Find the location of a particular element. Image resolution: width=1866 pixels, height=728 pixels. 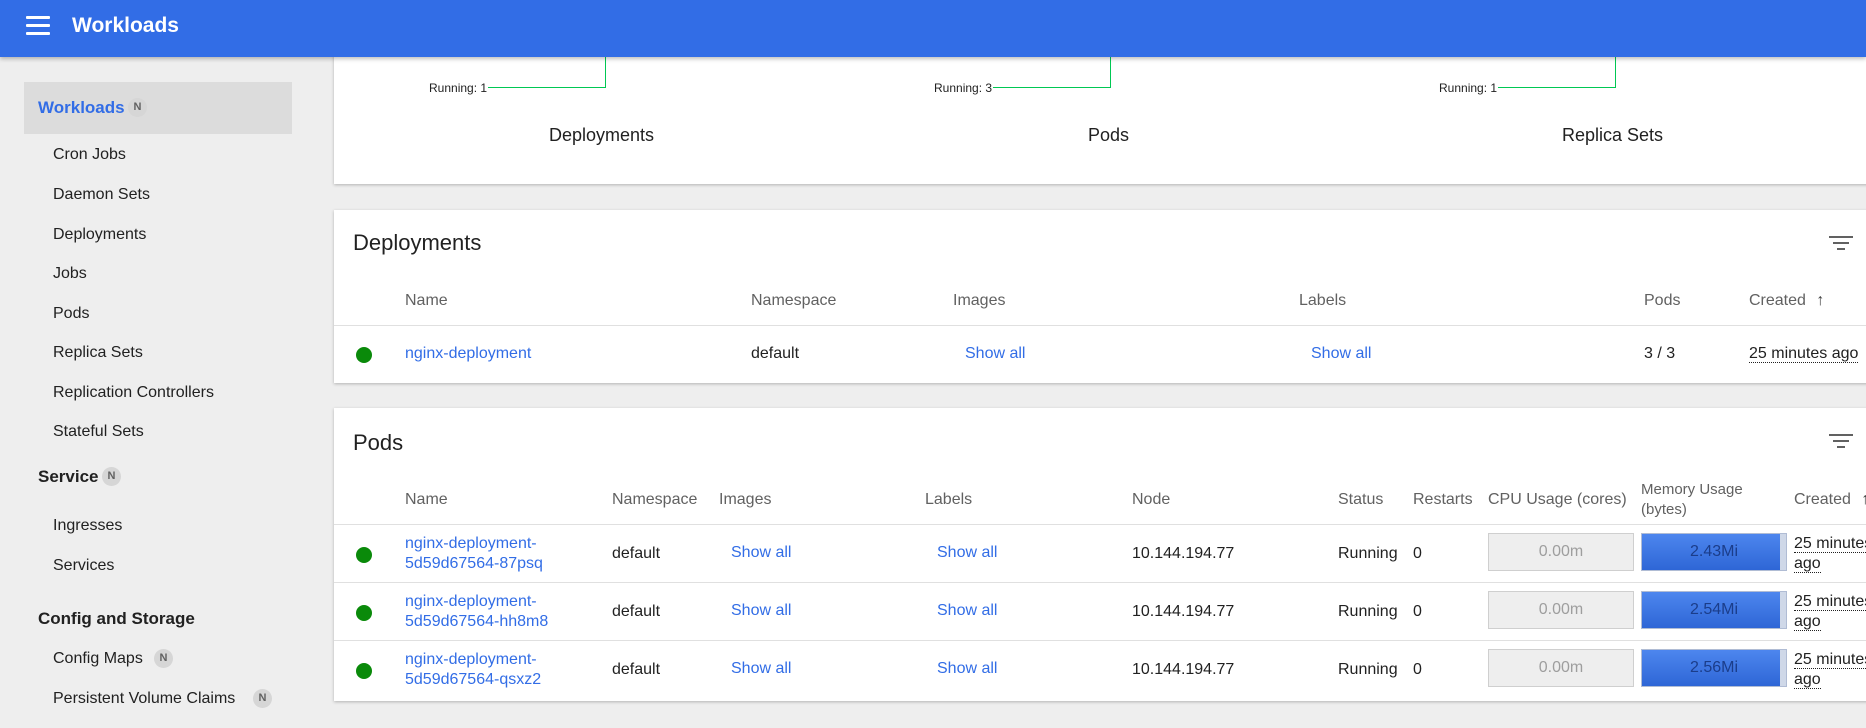

memory-usage-value: 2.43Mi is located at coordinates (1714, 551).